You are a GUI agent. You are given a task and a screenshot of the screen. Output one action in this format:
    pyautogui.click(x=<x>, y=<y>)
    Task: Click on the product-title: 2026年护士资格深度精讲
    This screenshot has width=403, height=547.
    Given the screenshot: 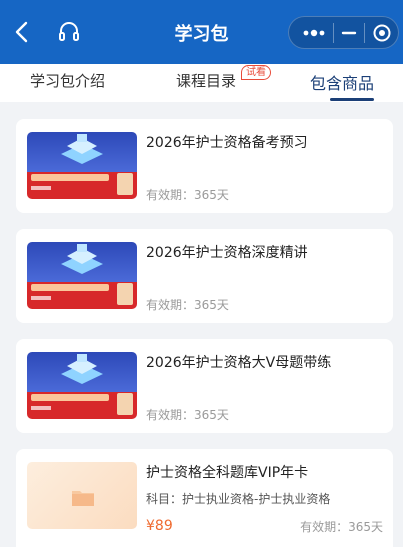 What is the action you would take?
    pyautogui.click(x=227, y=253)
    